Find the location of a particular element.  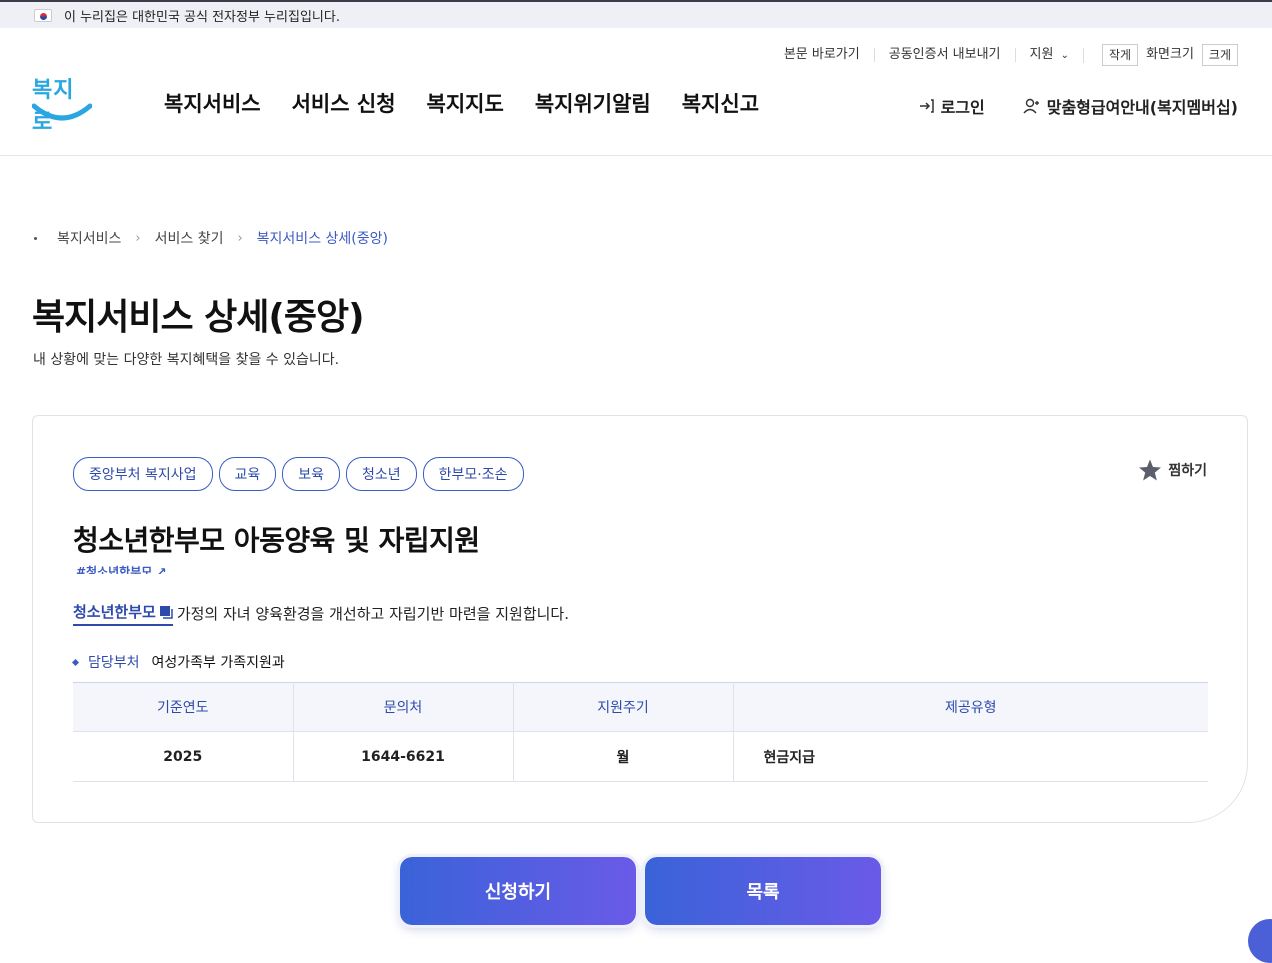

utility-bar: 본문 바로가기 공동인증서 내보내기 지원 ⌄ 작게 화면크기 크게 is located at coordinates (1009, 55).